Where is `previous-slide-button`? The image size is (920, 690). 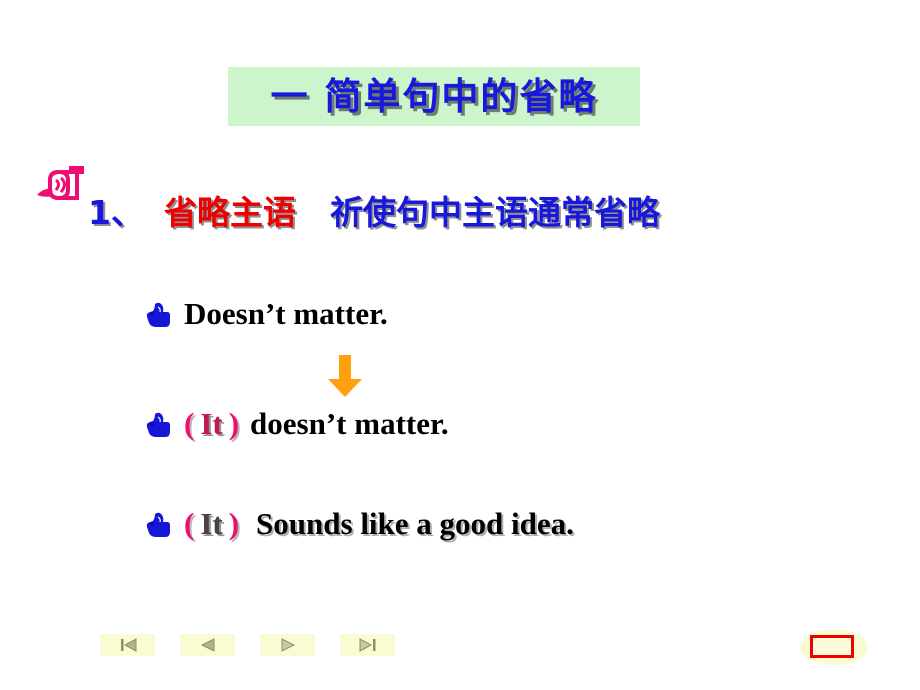 previous-slide-button is located at coordinates (207, 645).